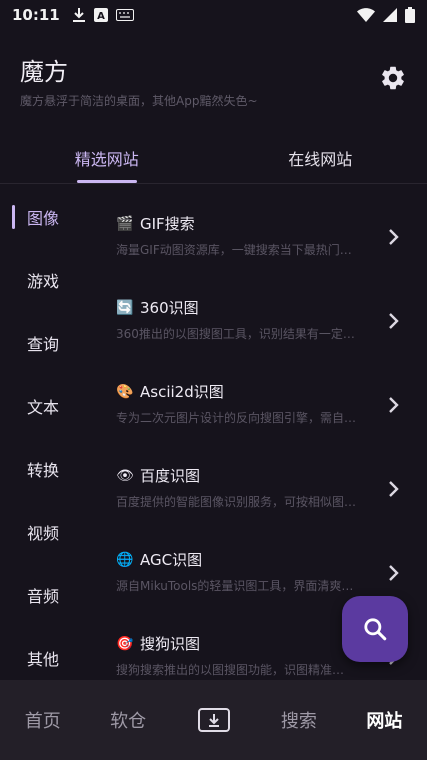  I want to click on sidebar-item-query: 查询, so click(48, 342).